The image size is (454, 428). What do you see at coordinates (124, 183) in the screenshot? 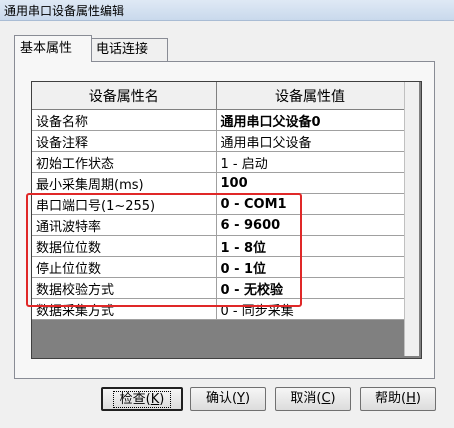
I see `property-name: 最小采集周期(ms)` at bounding box center [124, 183].